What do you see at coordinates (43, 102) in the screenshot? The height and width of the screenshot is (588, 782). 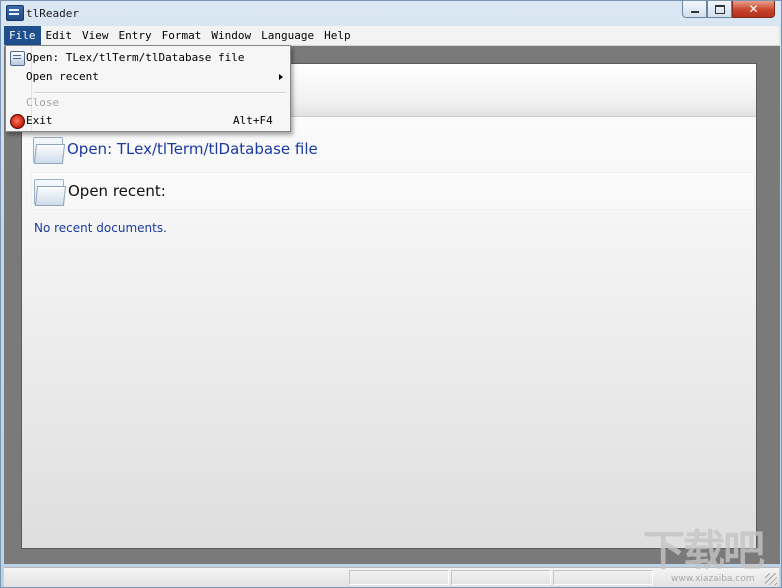 I see `file-menu-close-label: Close` at bounding box center [43, 102].